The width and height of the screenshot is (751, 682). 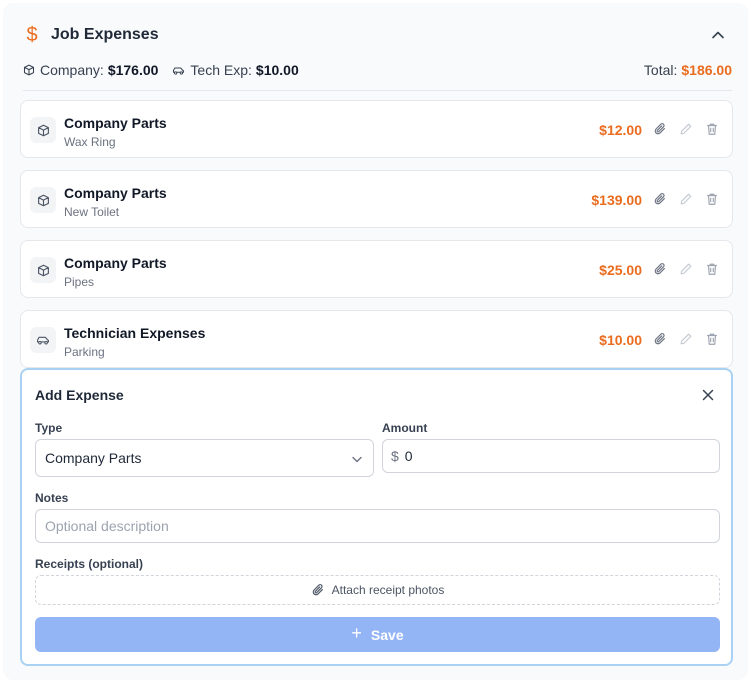 What do you see at coordinates (277, 70) in the screenshot?
I see `tech-value: $10.00` at bounding box center [277, 70].